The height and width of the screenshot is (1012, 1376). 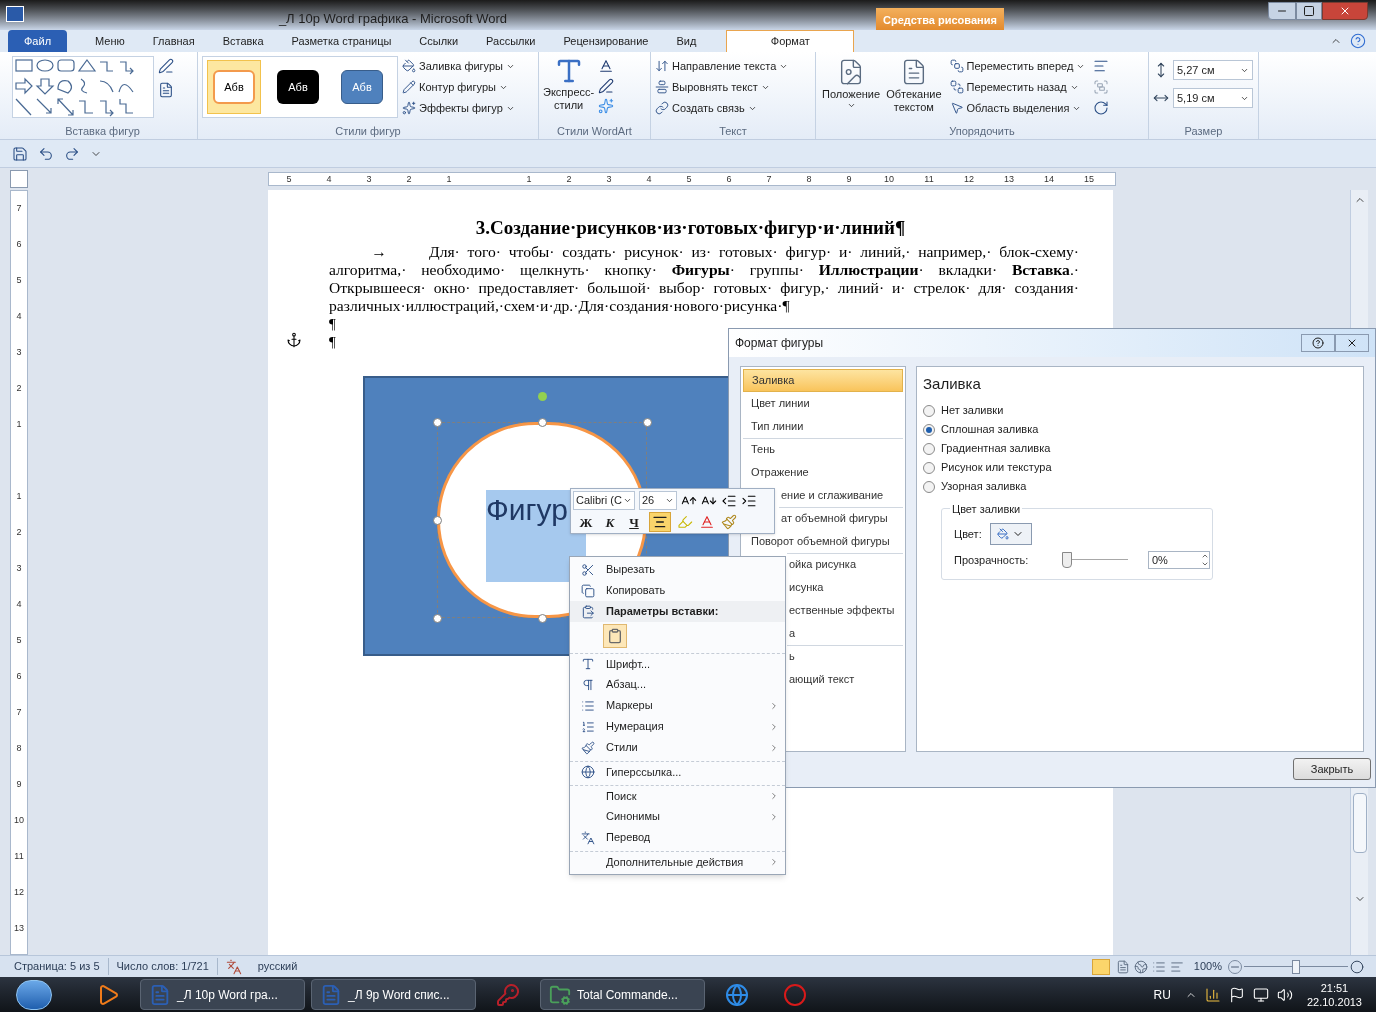 I want to click on size-field: 5,27 см, so click(x=1213, y=70).